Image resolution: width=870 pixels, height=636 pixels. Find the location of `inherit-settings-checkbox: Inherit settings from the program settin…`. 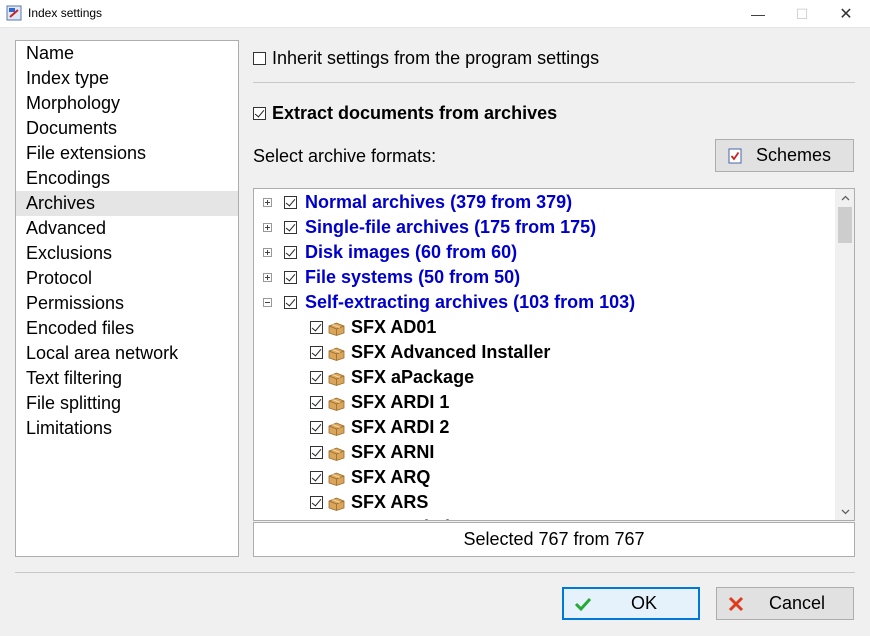

inherit-settings-checkbox: Inherit settings from the program settin… is located at coordinates (426, 58).